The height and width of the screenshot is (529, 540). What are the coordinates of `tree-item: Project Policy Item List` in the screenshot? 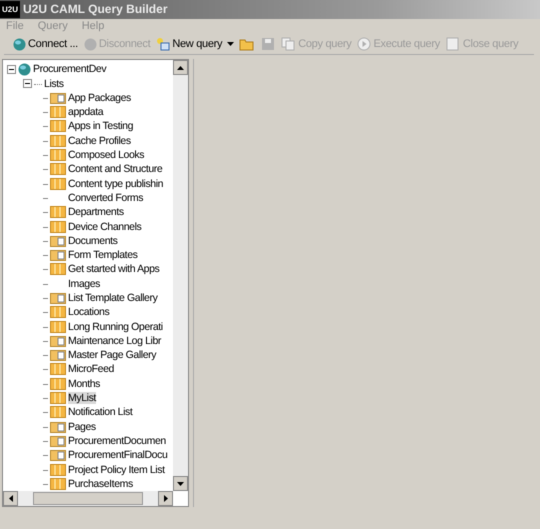 It's located at (116, 470).